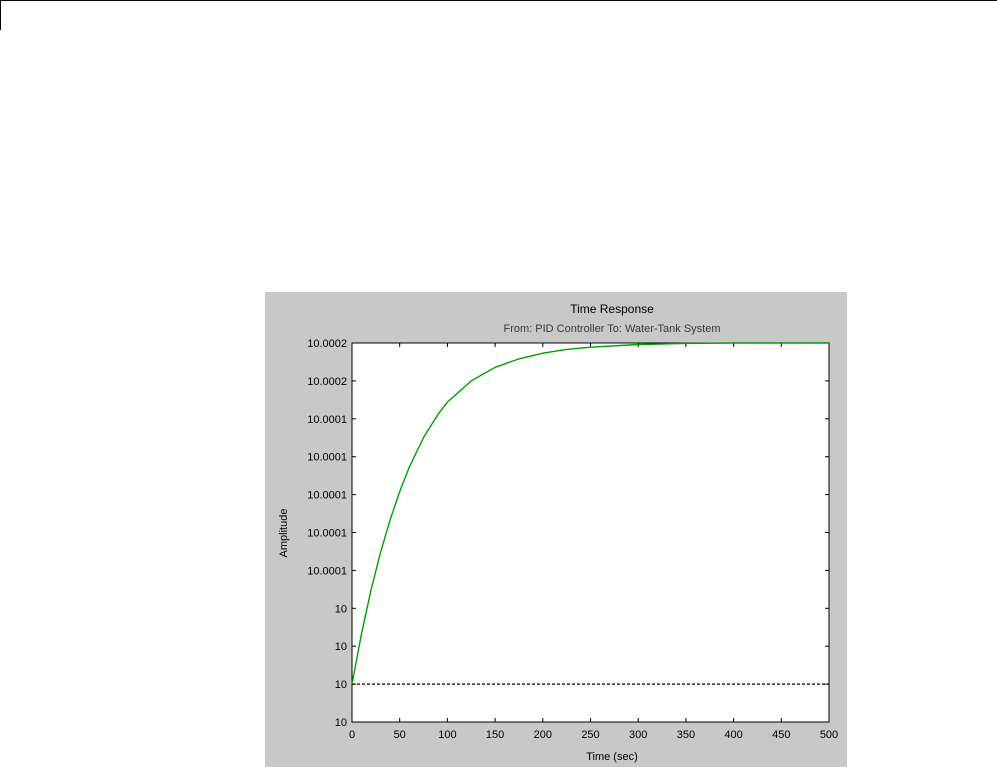 This screenshot has width=997, height=767. I want to click on x-tick-label: 0, so click(352, 735).